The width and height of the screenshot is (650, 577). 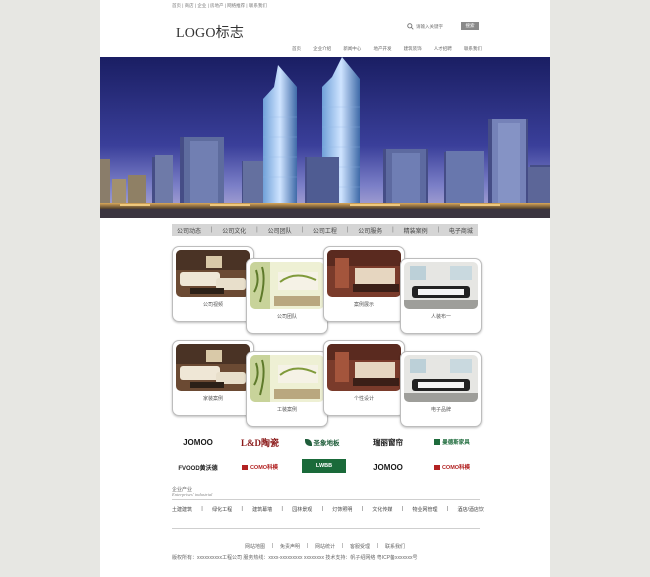 What do you see at coordinates (461, 230) in the screenshot?
I see `category-shop: 电子商城` at bounding box center [461, 230].